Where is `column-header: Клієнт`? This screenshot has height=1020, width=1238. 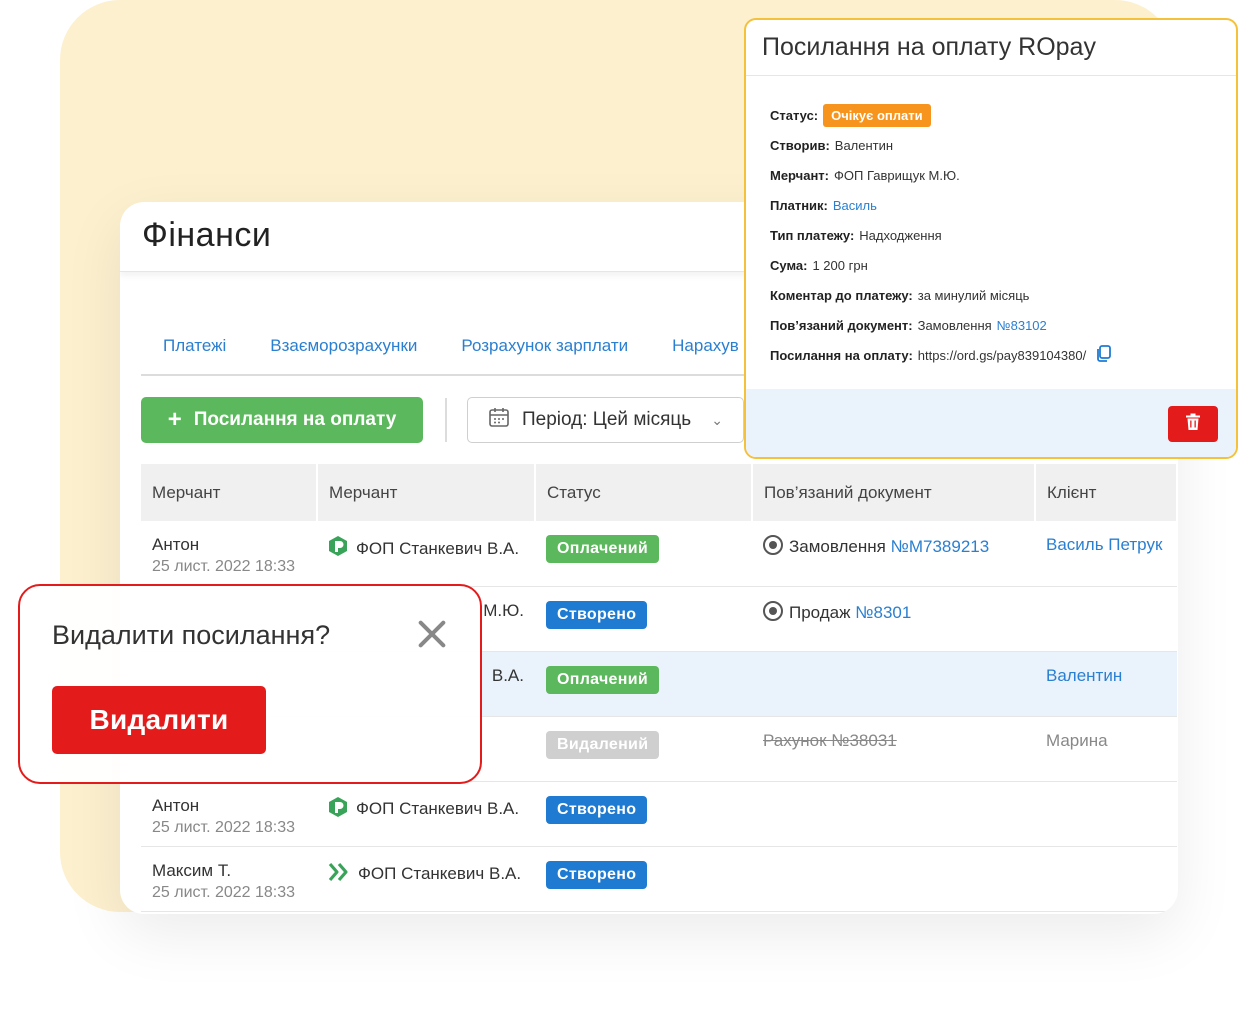 column-header: Клієнт is located at coordinates (1106, 492).